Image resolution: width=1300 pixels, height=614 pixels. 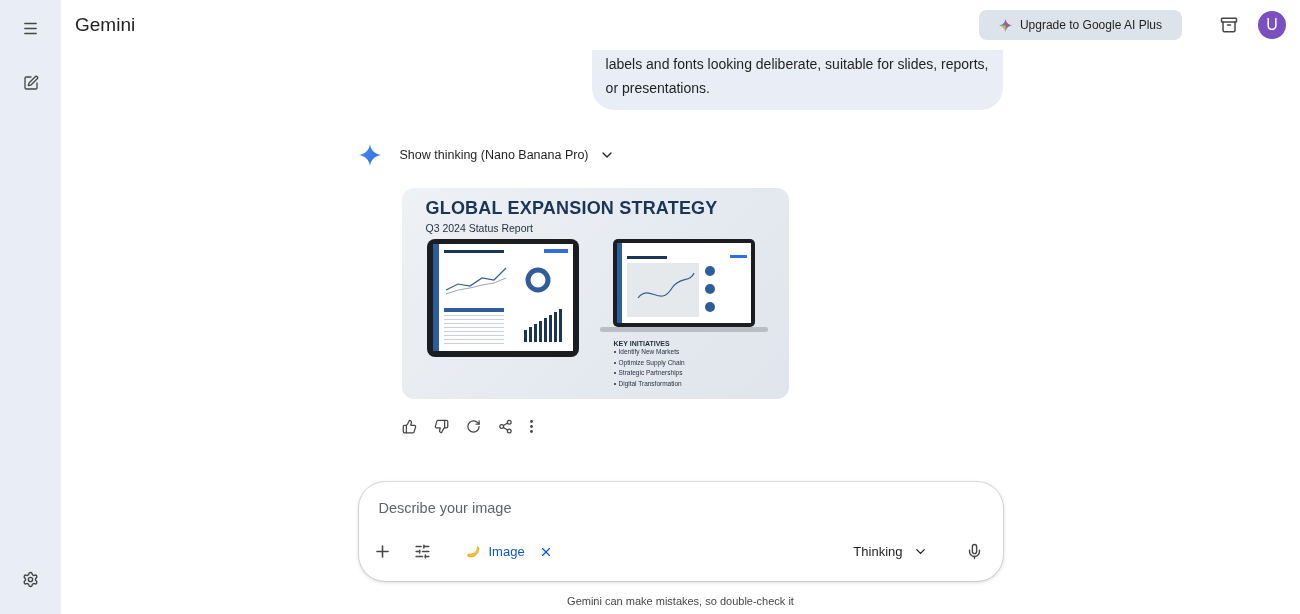 I want to click on message-text: or presentations., so click(x=658, y=88).